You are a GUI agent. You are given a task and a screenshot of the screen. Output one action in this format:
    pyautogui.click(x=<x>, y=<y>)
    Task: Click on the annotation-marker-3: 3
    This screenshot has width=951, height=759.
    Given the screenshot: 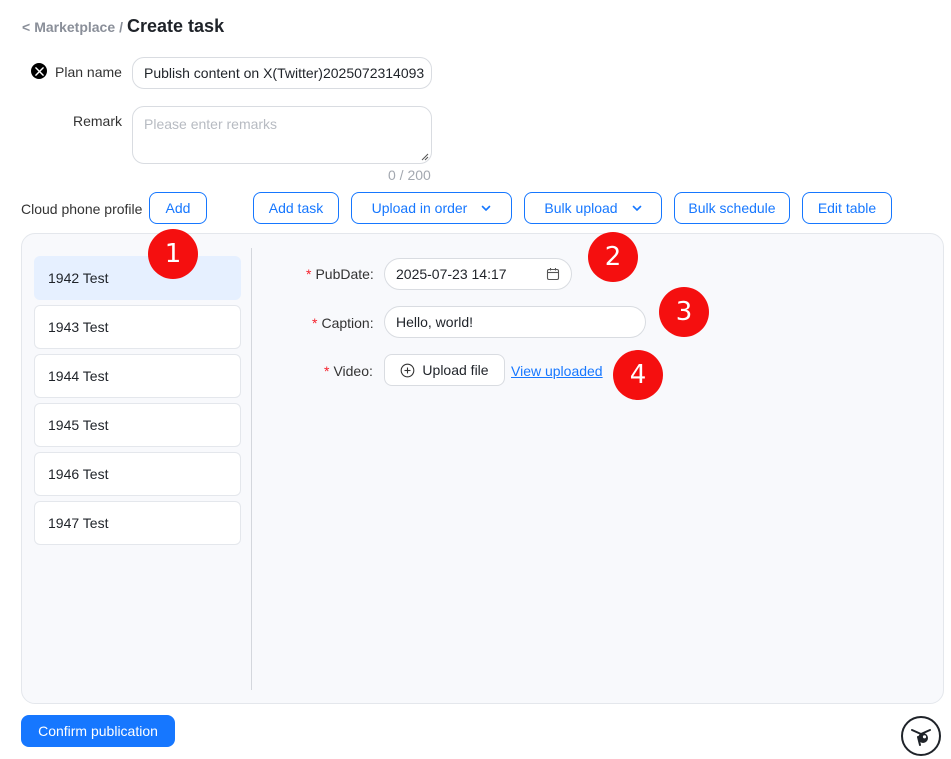 What is the action you would take?
    pyautogui.click(x=684, y=312)
    